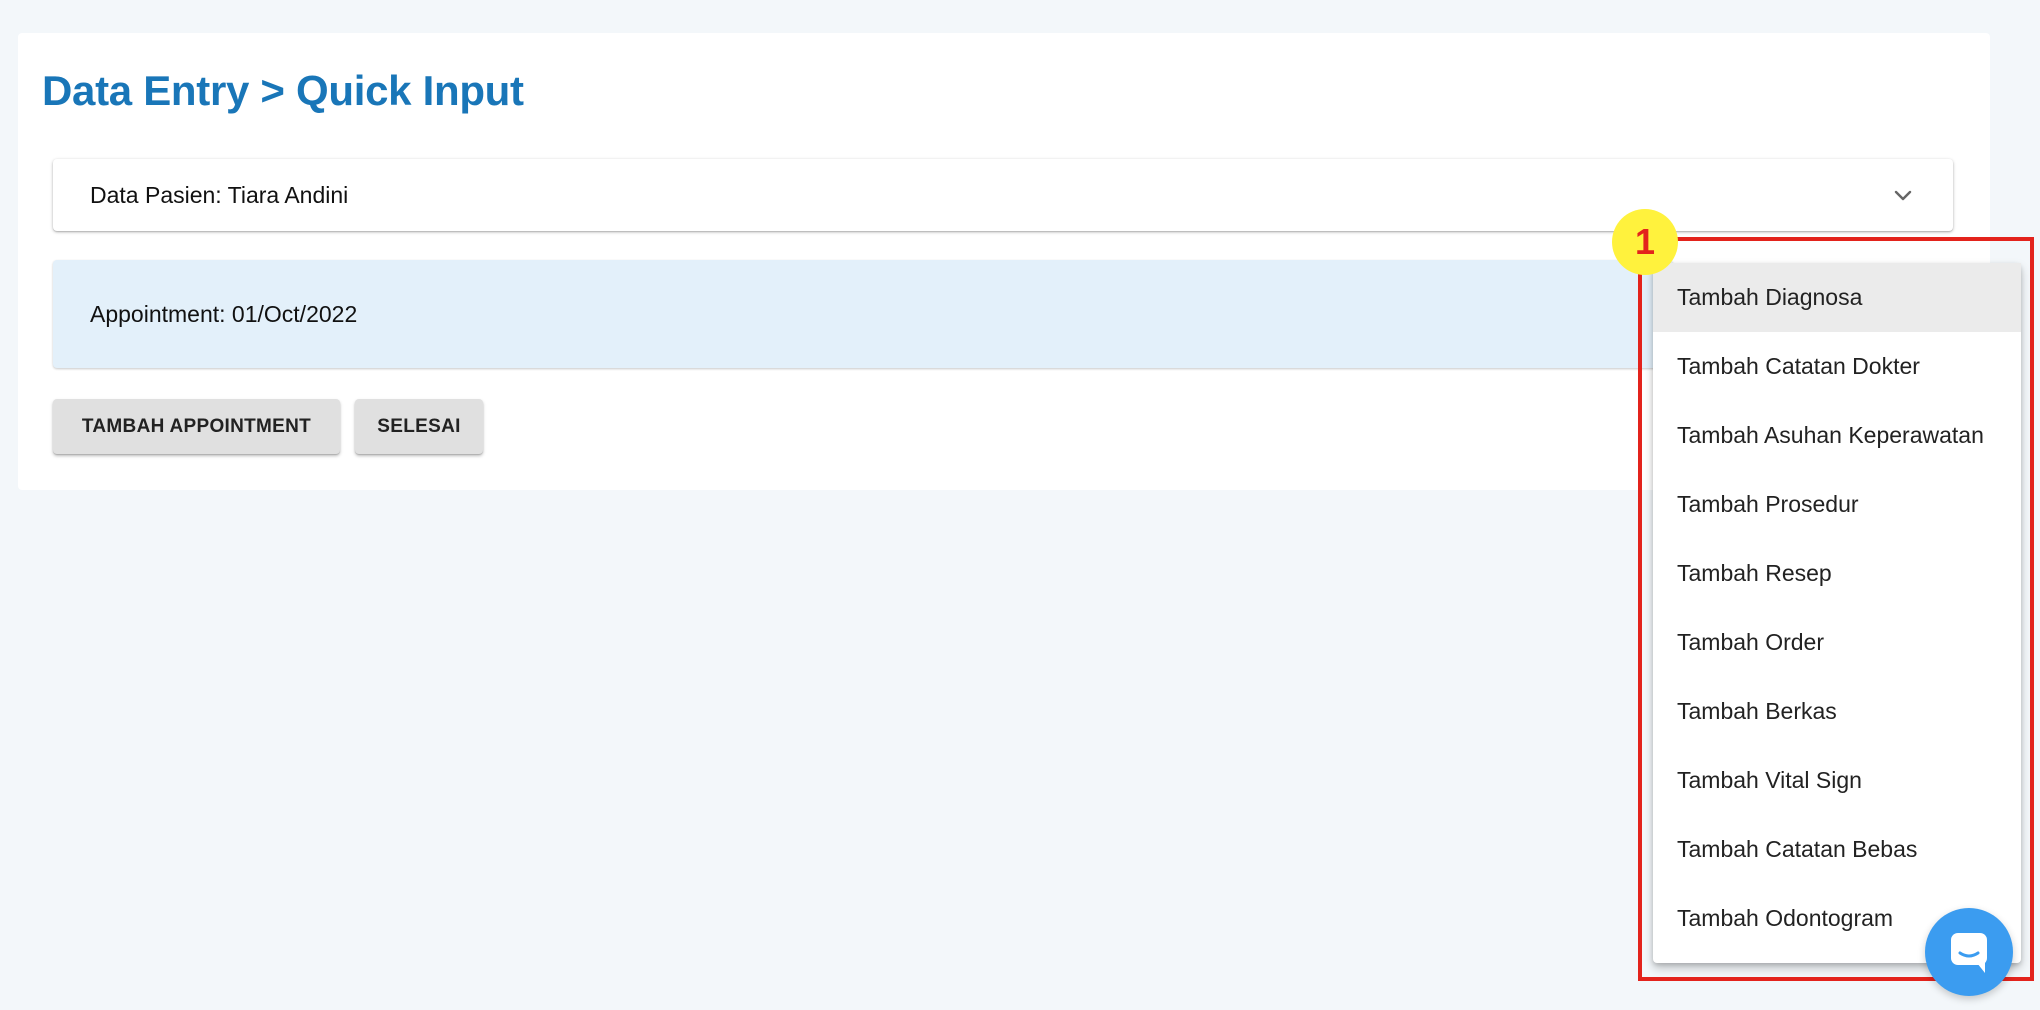 The image size is (2040, 1010). What do you see at coordinates (219, 195) in the screenshot?
I see `patient-data-label: Data Pasien: Tiara Andini` at bounding box center [219, 195].